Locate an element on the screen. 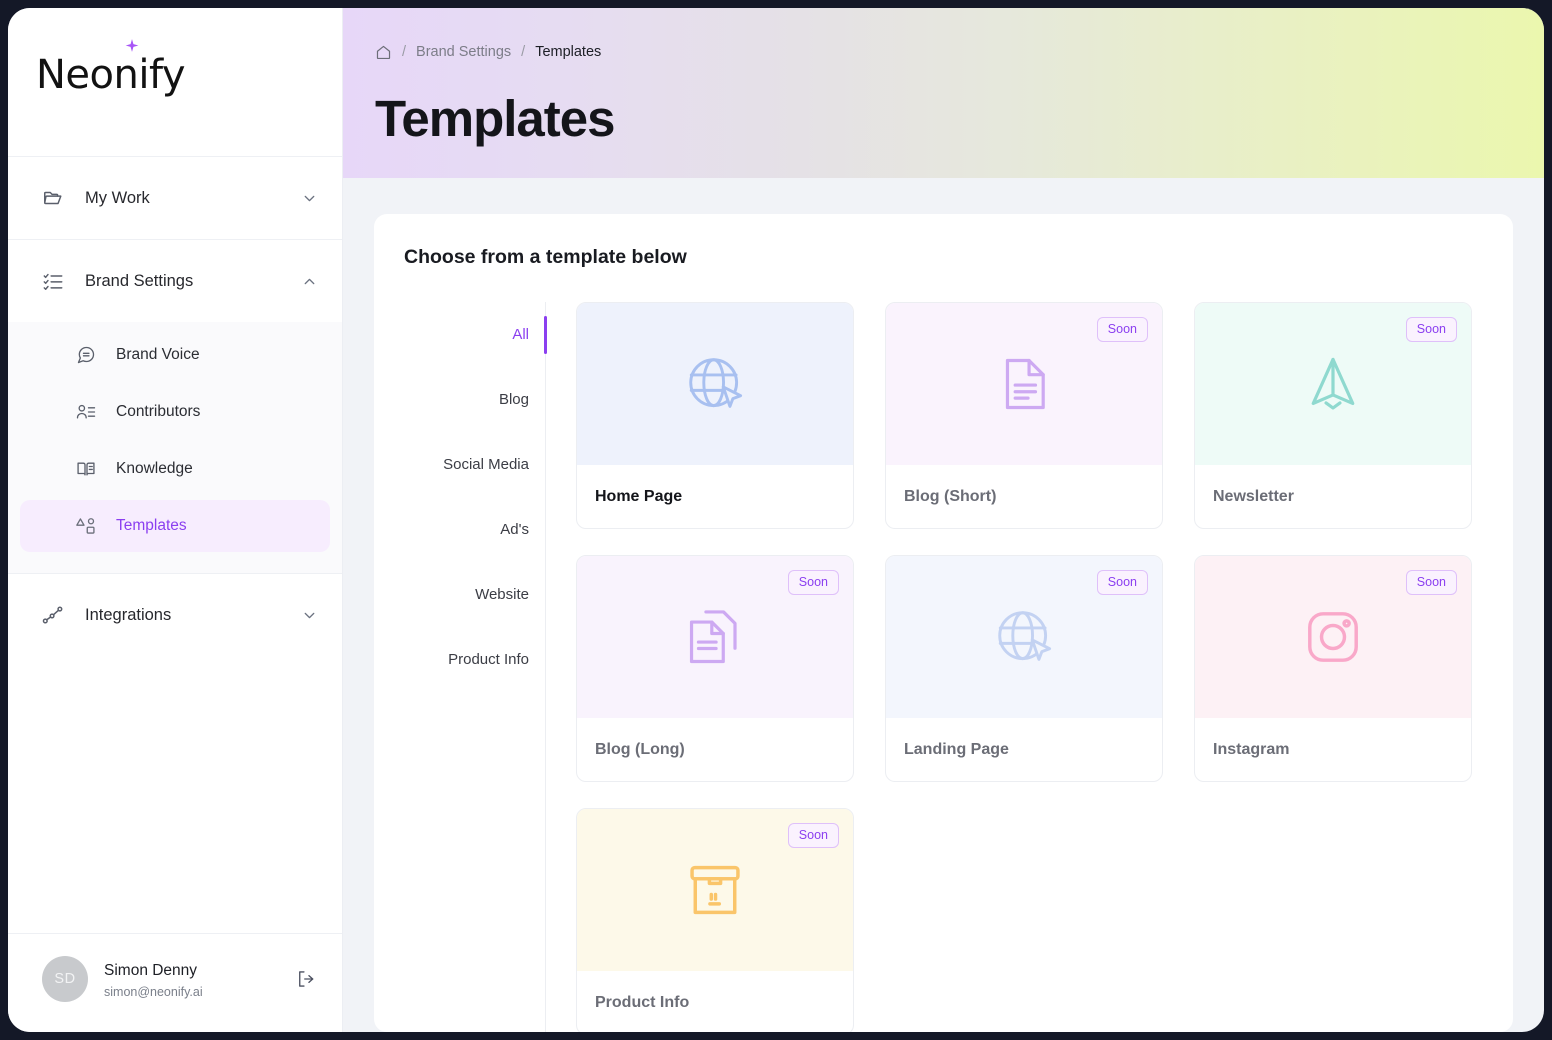 Image resolution: width=1552 pixels, height=1040 pixels. template-name: Home Page is located at coordinates (639, 496).